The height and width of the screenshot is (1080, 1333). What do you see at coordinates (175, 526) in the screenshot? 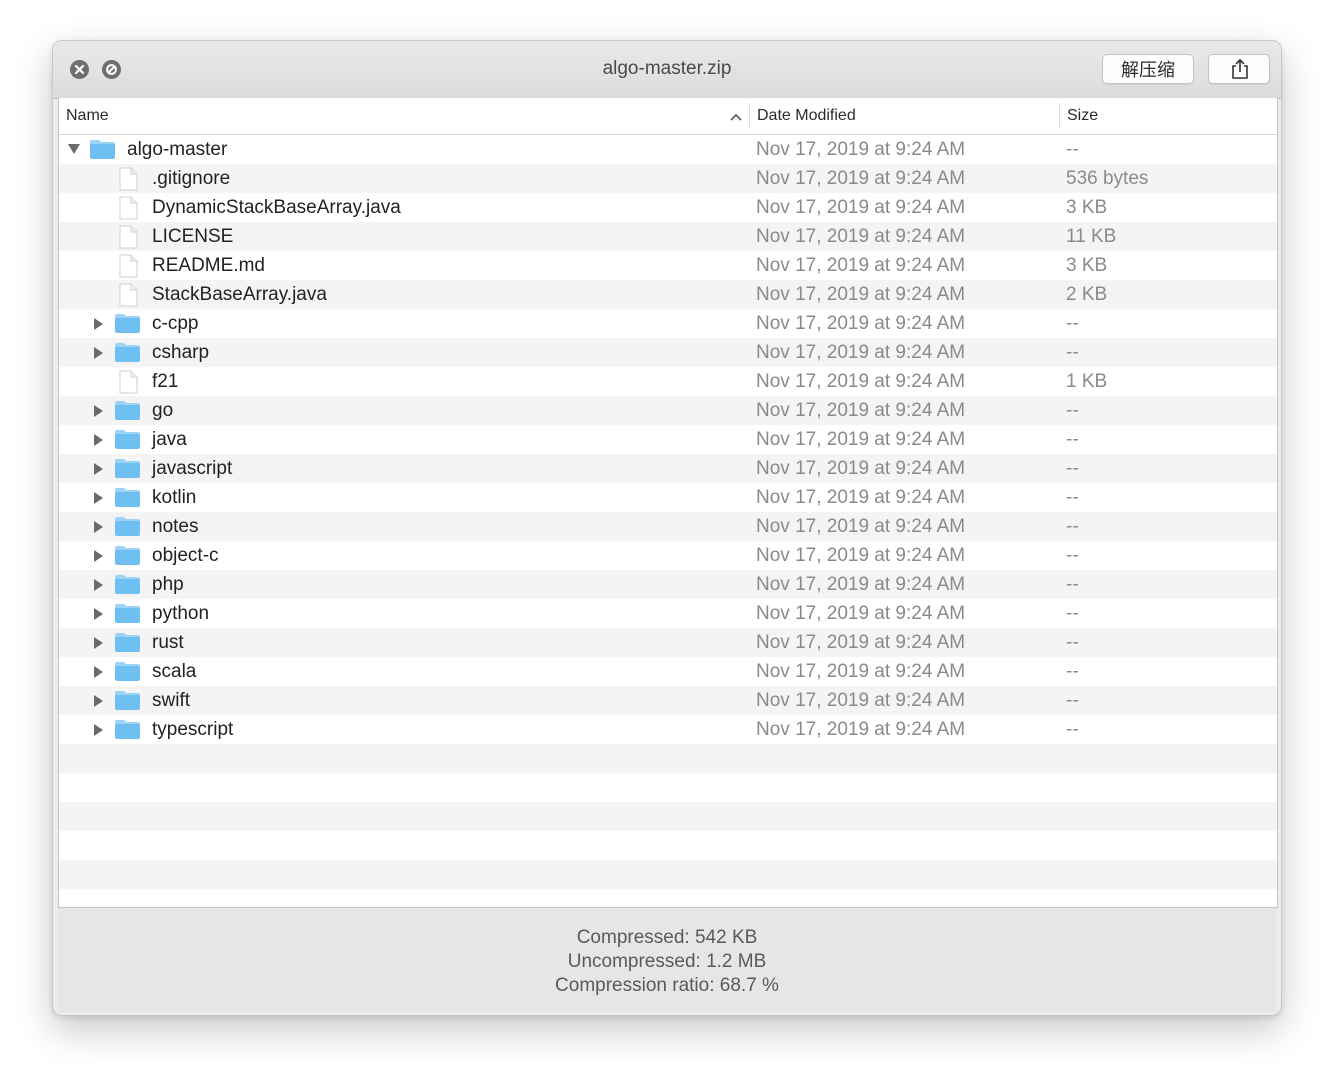
I see `file-name: notes` at bounding box center [175, 526].